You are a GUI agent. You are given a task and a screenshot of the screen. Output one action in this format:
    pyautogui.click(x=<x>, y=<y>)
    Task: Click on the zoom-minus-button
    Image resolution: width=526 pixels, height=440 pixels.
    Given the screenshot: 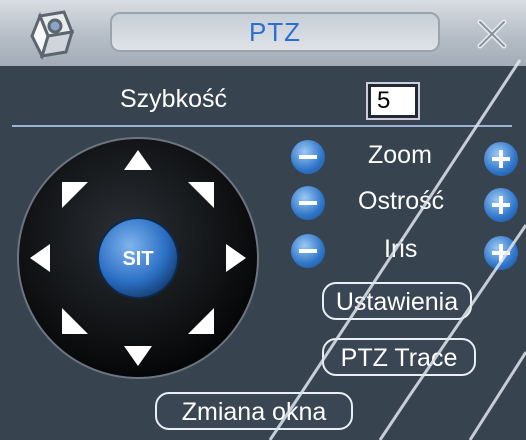 What is the action you would take?
    pyautogui.click(x=308, y=157)
    